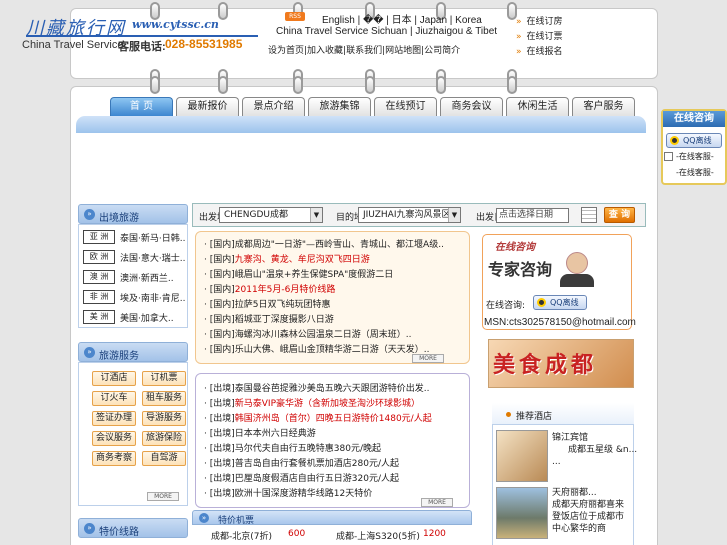 This screenshot has height=545, width=727. What do you see at coordinates (133, 214) in the screenshot?
I see `sidebar-section-outbound: » 出境旅游` at bounding box center [133, 214].